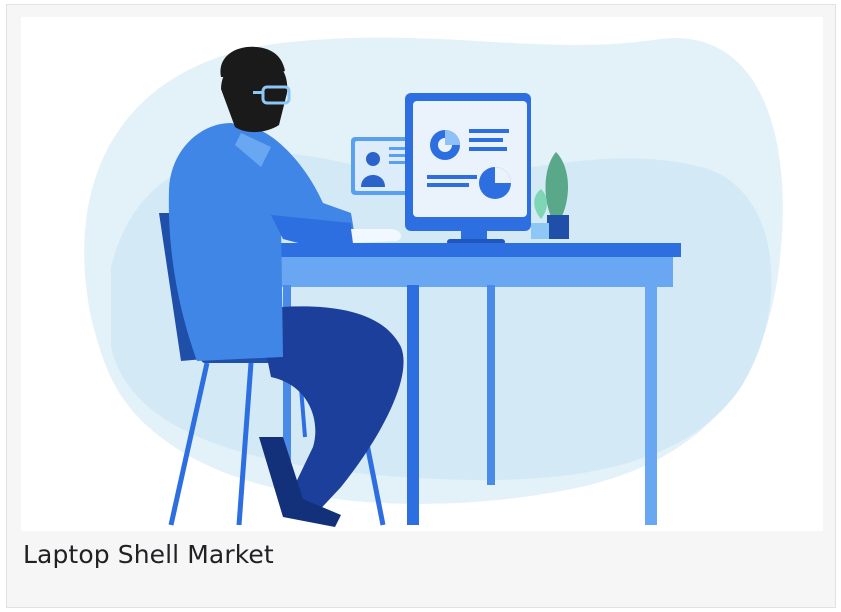 This screenshot has width=841, height=612. Describe the element at coordinates (148, 554) in the screenshot. I see `card-title: Laptop Shell Market` at that location.